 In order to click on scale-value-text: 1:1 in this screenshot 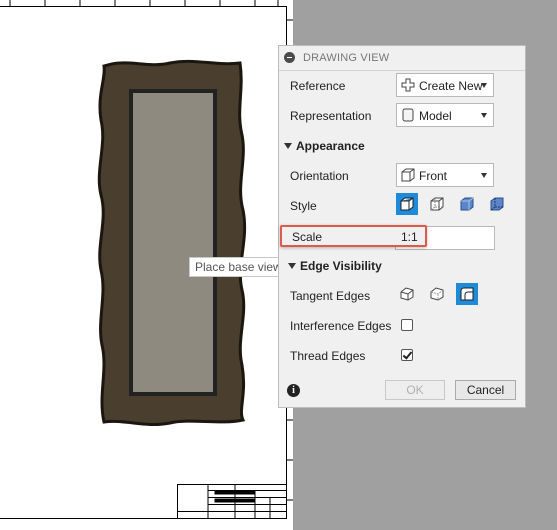, I will do `click(409, 237)`.